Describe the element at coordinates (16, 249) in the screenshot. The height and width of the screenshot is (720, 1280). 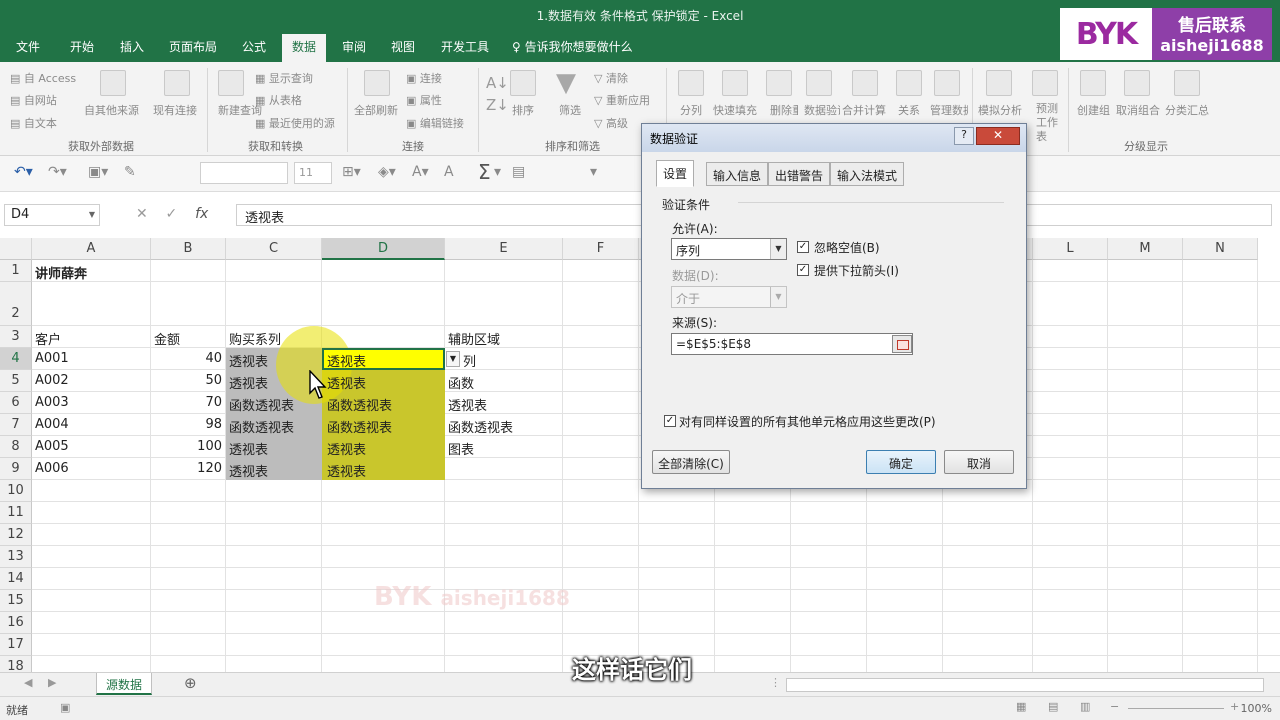
I see `select-all-corner` at that location.